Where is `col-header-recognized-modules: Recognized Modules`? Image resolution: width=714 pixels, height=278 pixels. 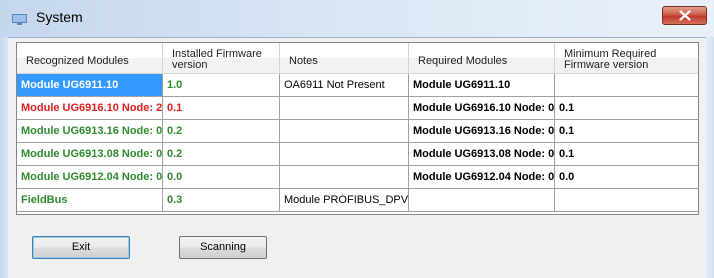
col-header-recognized-modules: Recognized Modules is located at coordinates (90, 58).